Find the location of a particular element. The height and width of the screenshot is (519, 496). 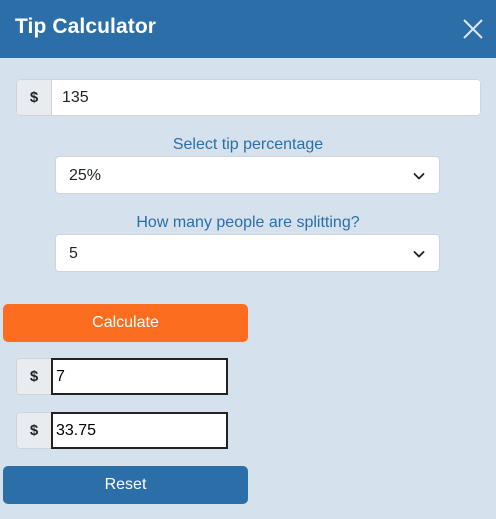

total-result-group: $ is located at coordinates (122, 430).